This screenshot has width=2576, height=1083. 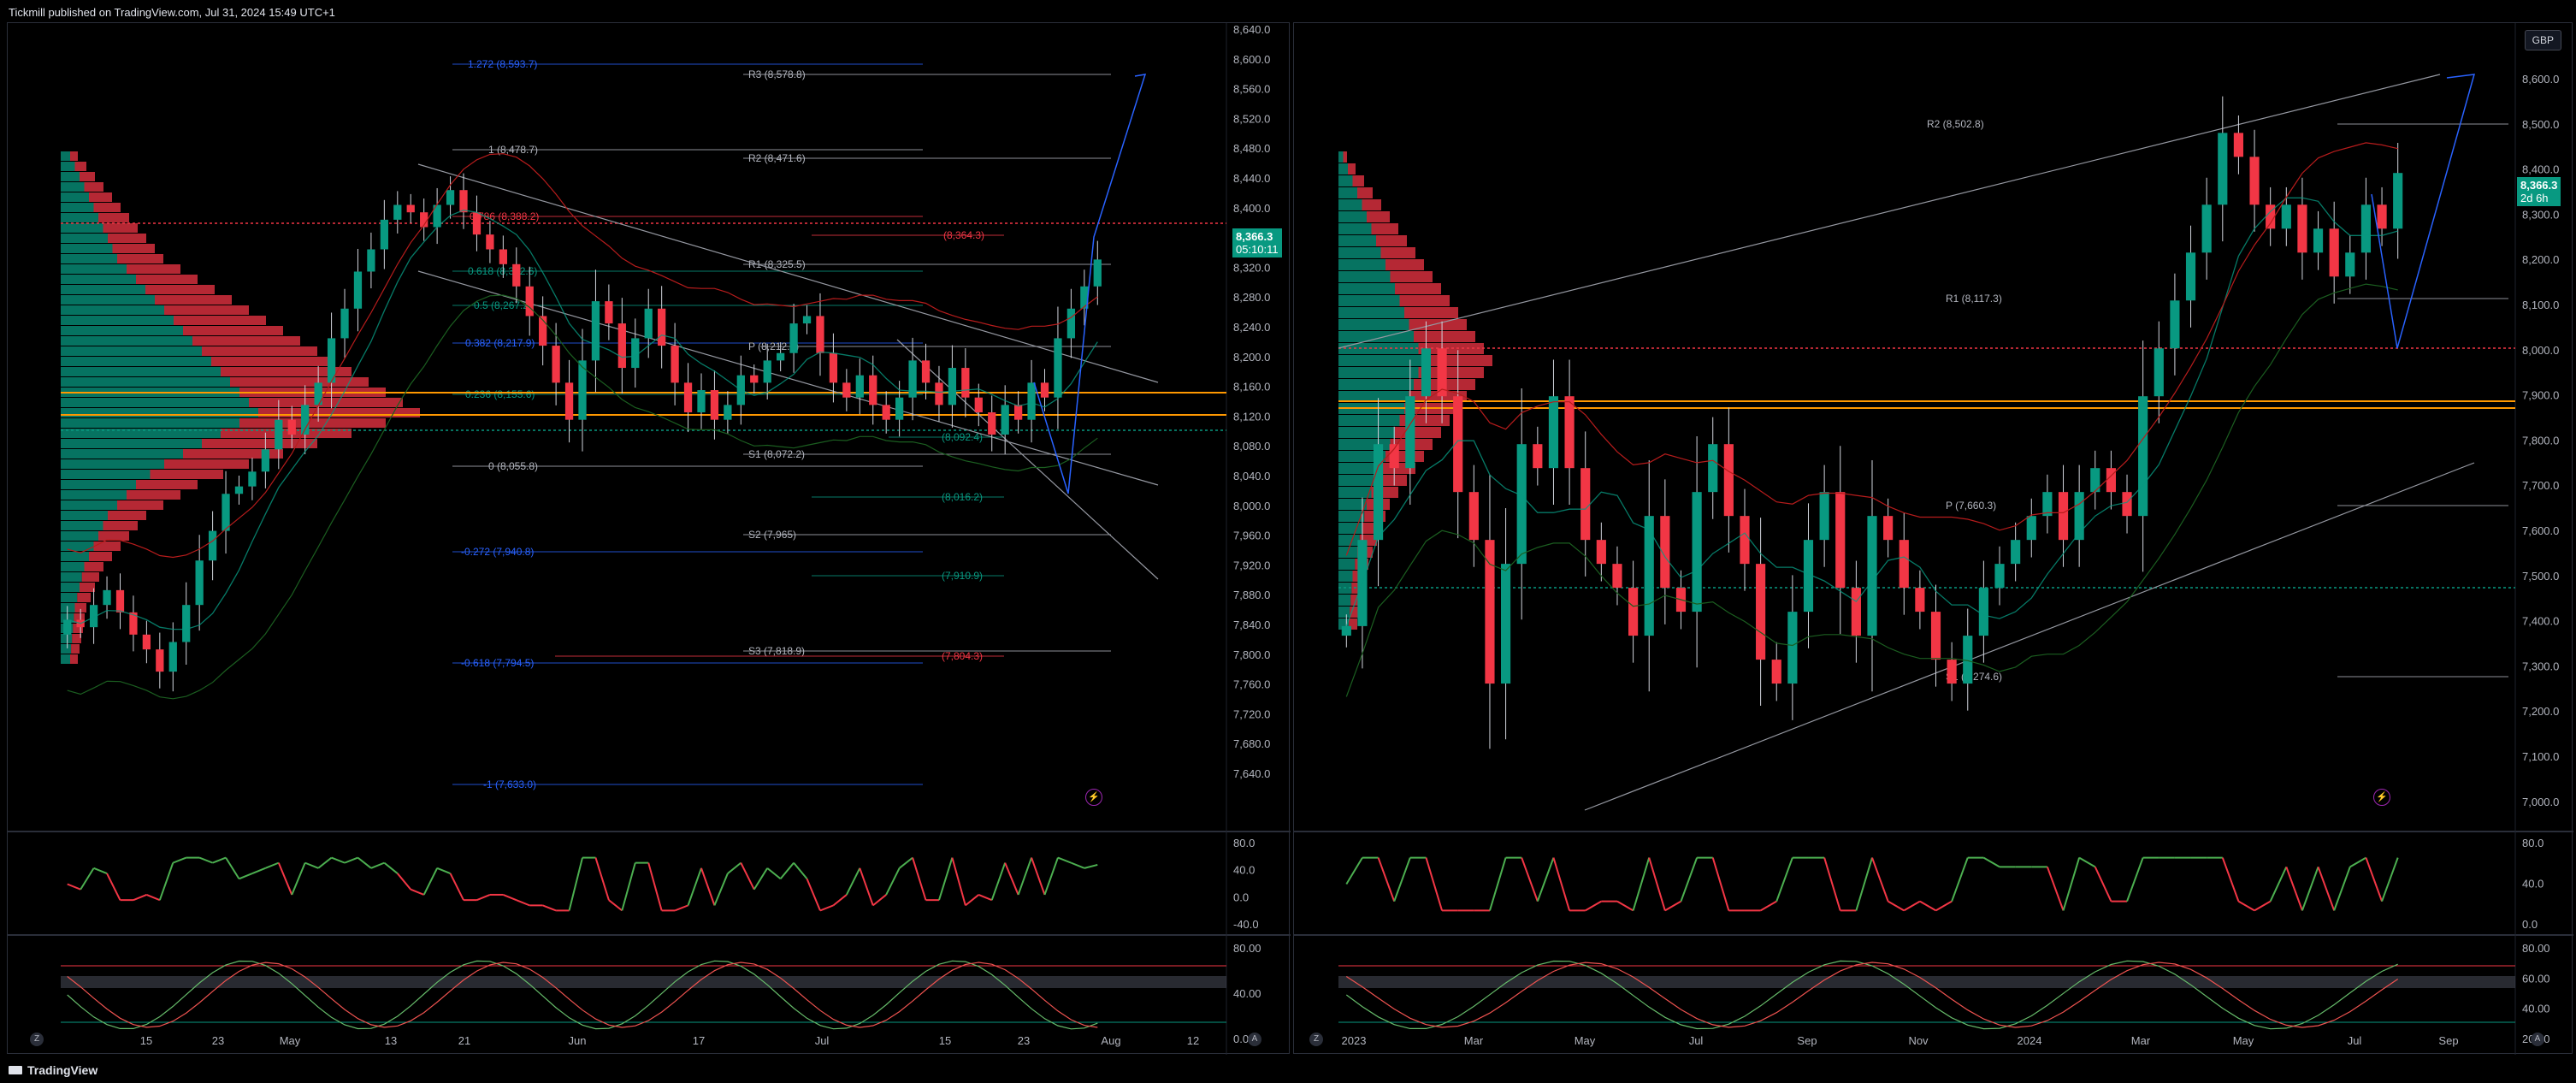 What do you see at coordinates (53, 1070) in the screenshot?
I see `tradingview-brand: TradingView` at bounding box center [53, 1070].